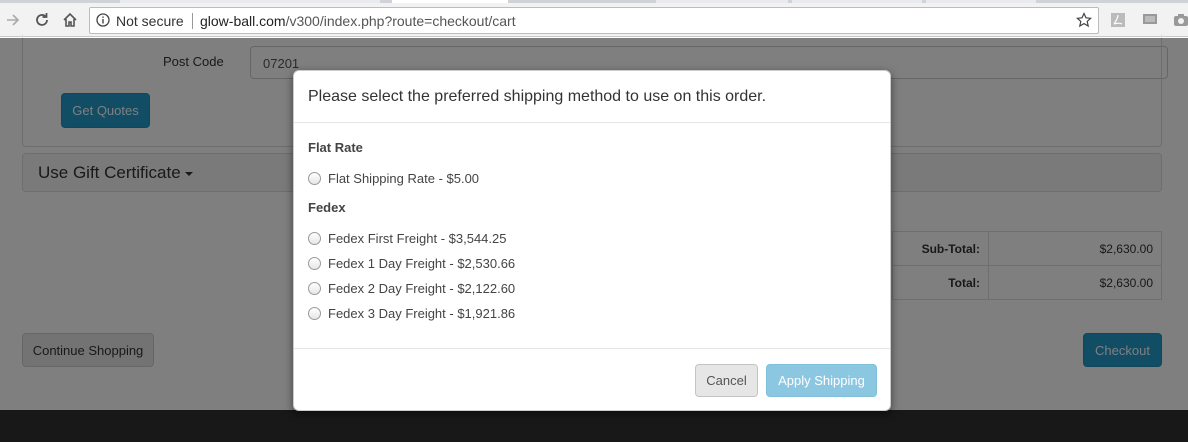 This screenshot has height=442, width=1188. What do you see at coordinates (1118, 20) in the screenshot?
I see `pdf-extension-icon` at bounding box center [1118, 20].